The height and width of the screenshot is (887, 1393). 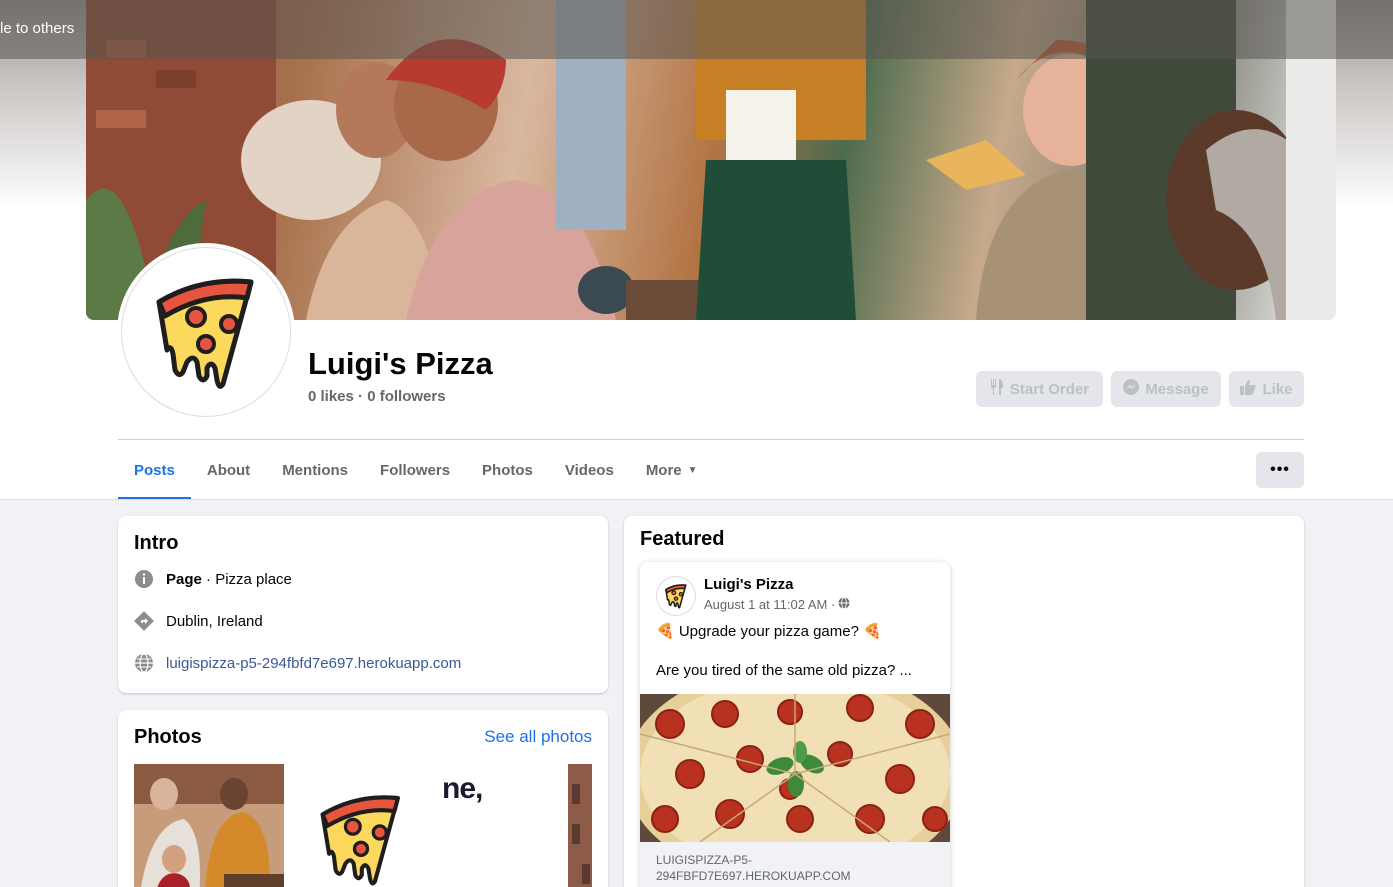 I want to click on tab-about: About, so click(x=228, y=470).